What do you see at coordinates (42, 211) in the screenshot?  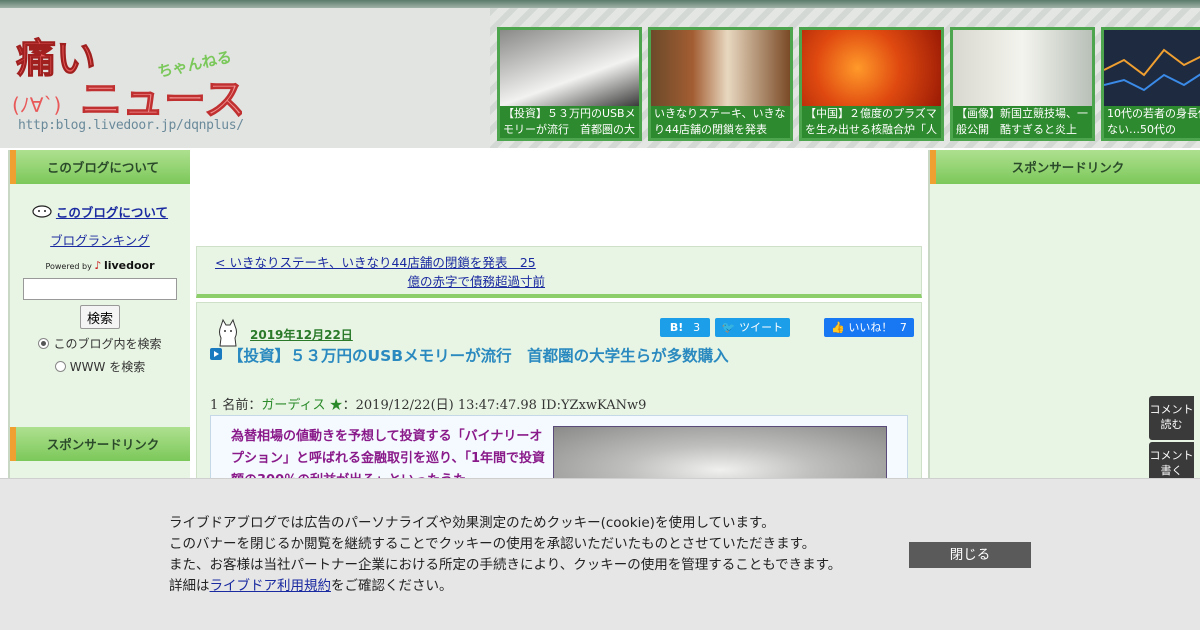 I see `mascot-icon` at bounding box center [42, 211].